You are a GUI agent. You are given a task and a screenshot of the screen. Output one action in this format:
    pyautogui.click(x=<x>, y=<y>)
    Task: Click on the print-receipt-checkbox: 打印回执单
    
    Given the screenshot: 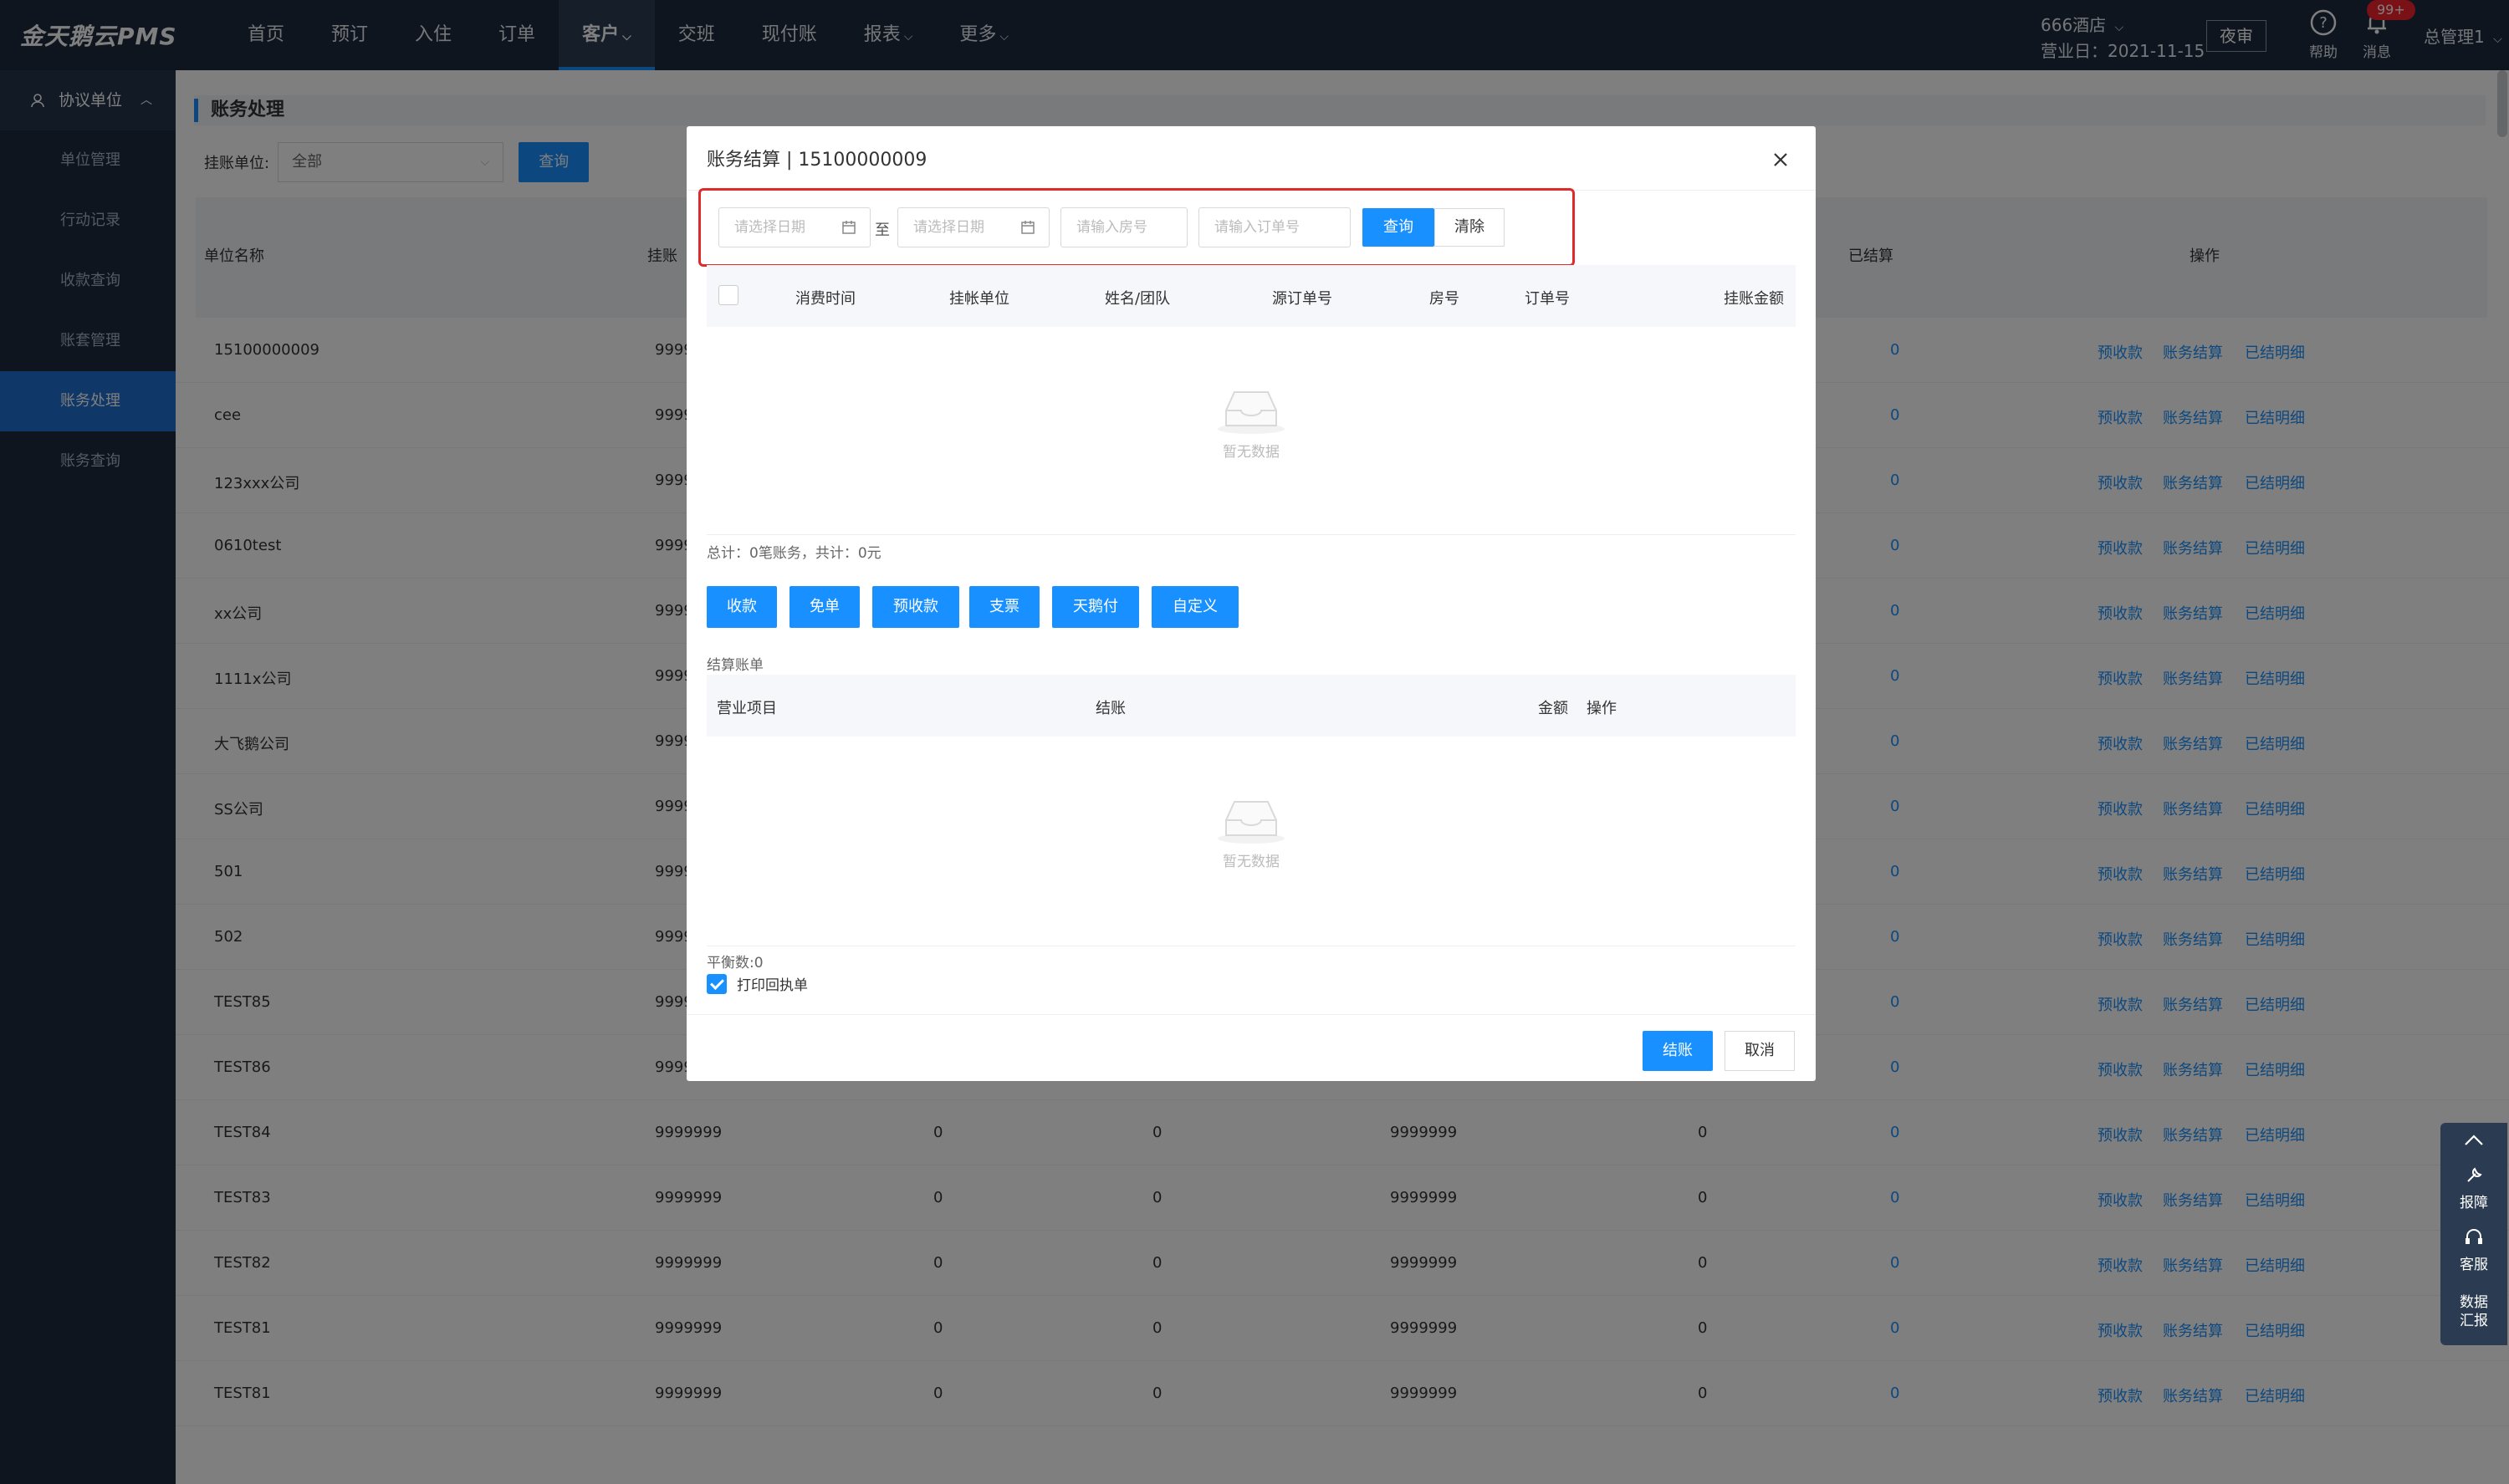 What is the action you would take?
    pyautogui.click(x=758, y=983)
    